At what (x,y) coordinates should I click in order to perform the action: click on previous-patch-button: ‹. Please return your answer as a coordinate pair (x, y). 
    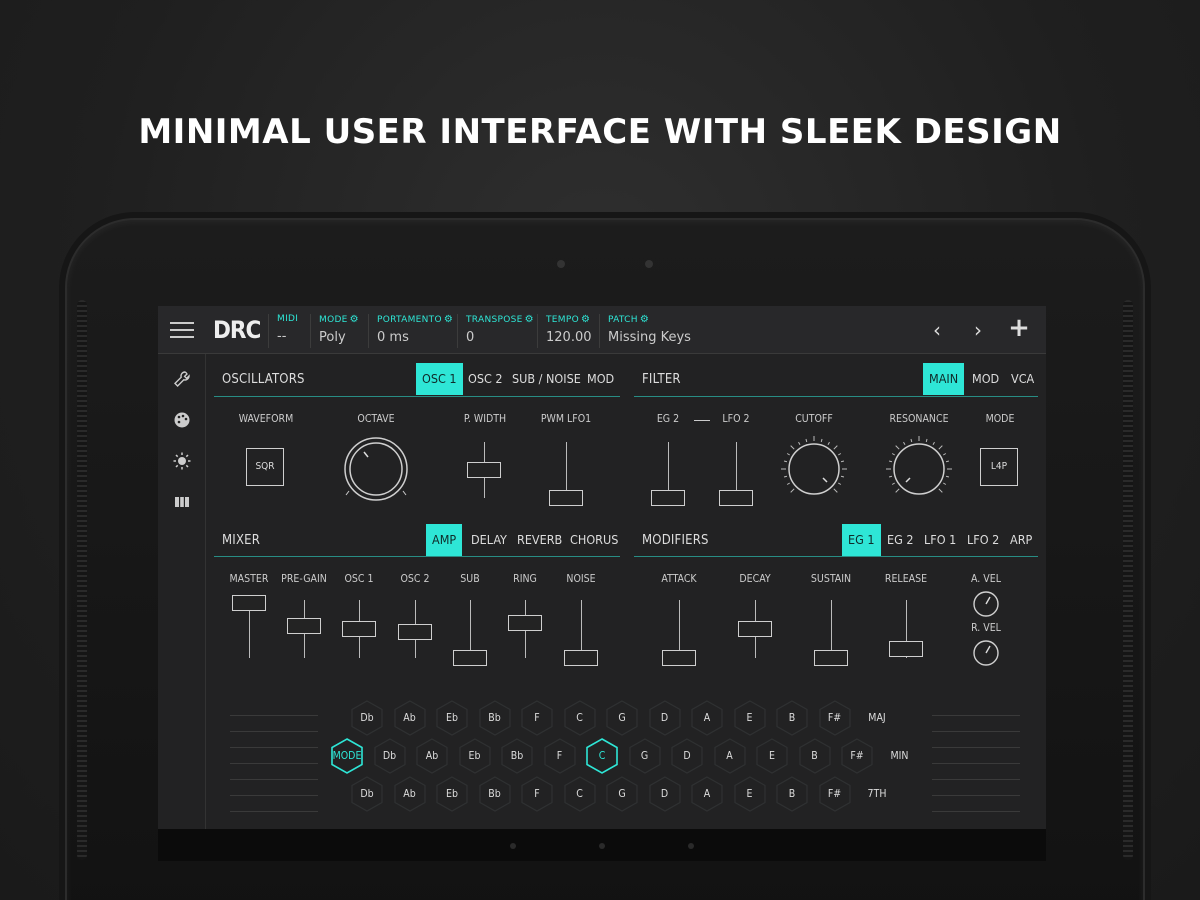
    Looking at the image, I should click on (937, 330).